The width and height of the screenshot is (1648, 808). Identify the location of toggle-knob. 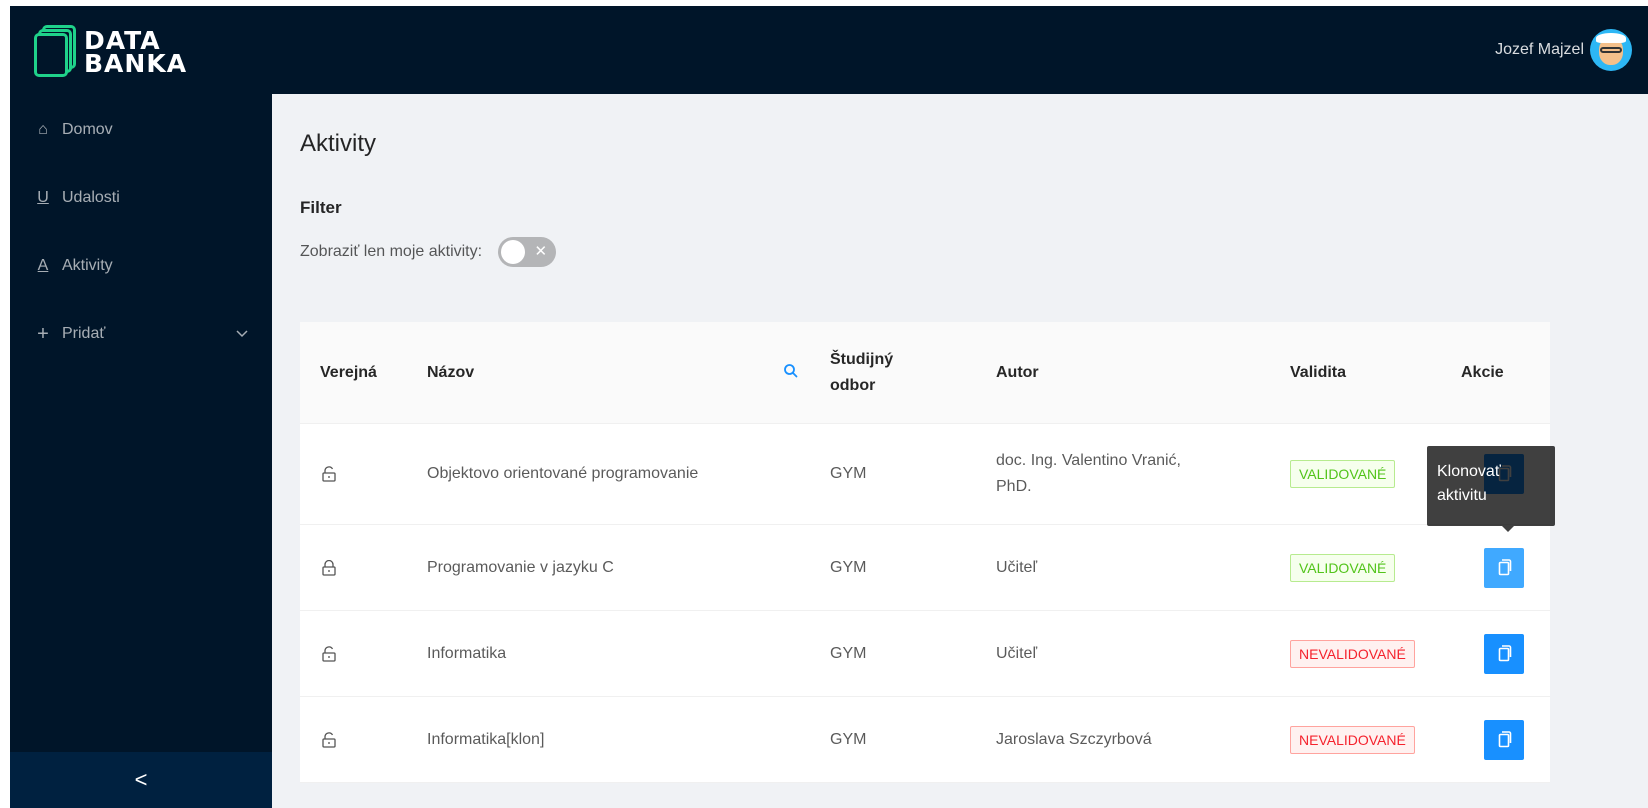
(513, 252).